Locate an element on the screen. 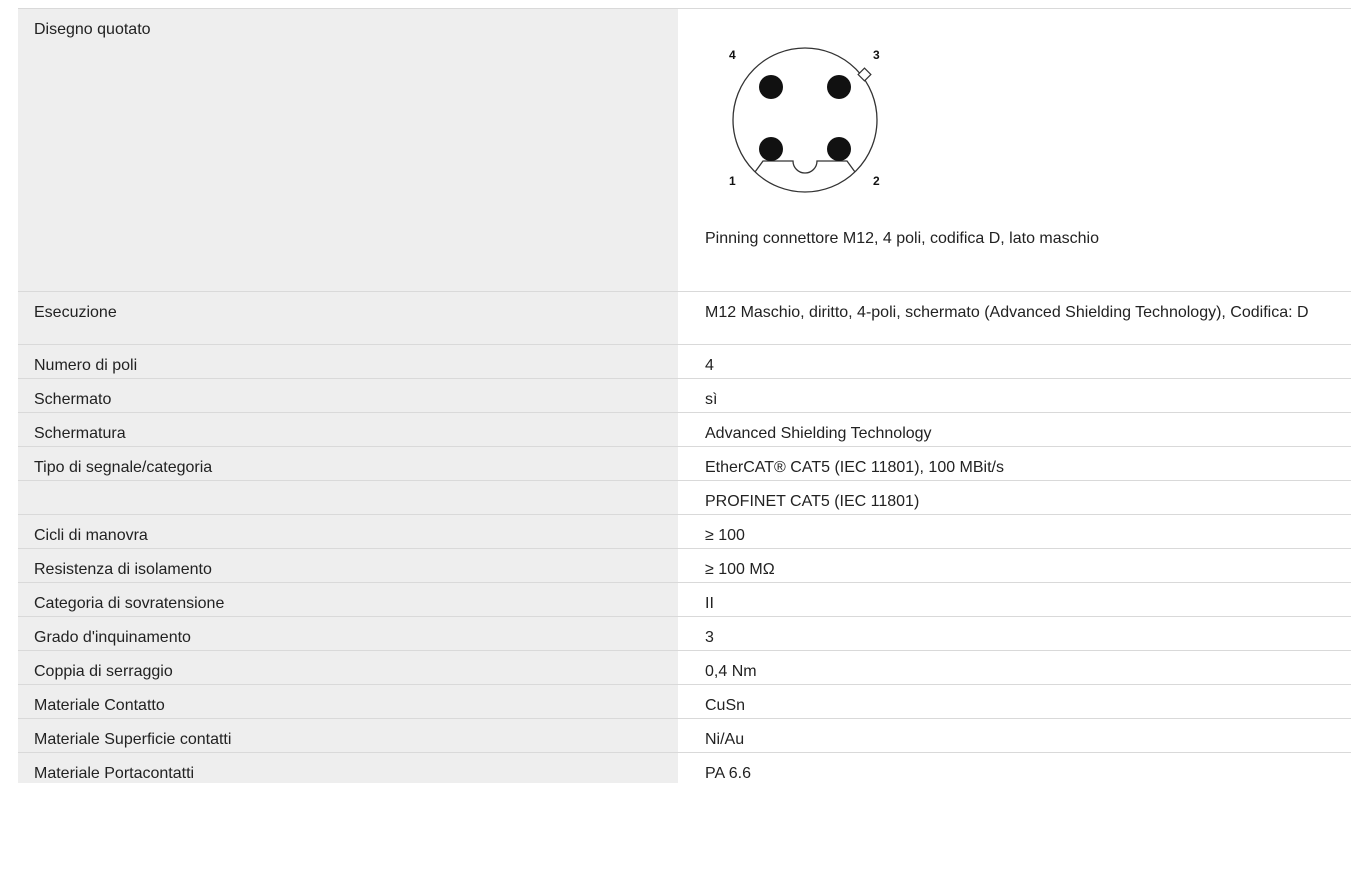 The width and height of the screenshot is (1351, 877). spec-label: Categoria di sovratensione is located at coordinates (348, 599).